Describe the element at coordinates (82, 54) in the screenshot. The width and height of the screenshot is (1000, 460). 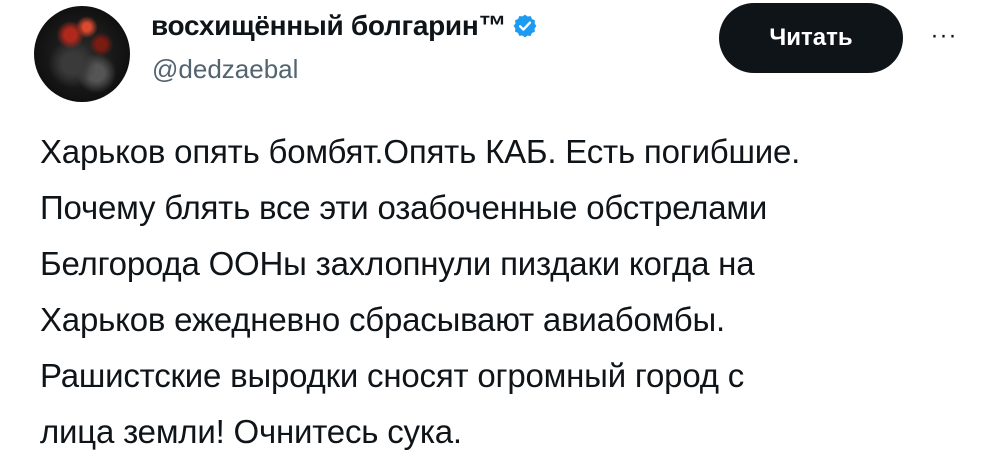
I see `avatar` at that location.